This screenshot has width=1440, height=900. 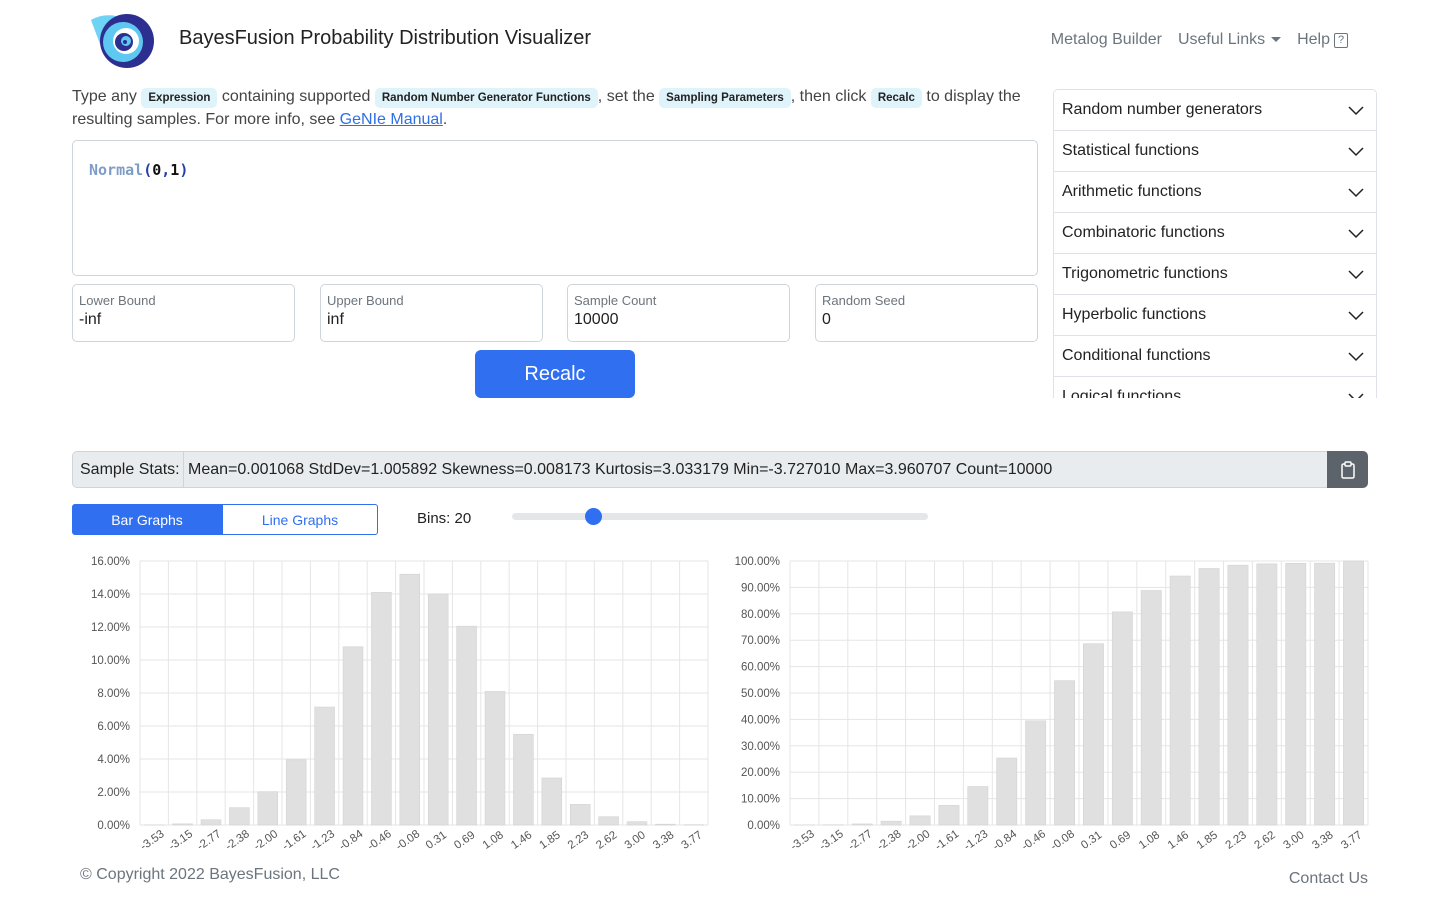 I want to click on accordion-random-number-generators: Random number generators, so click(x=1215, y=110).